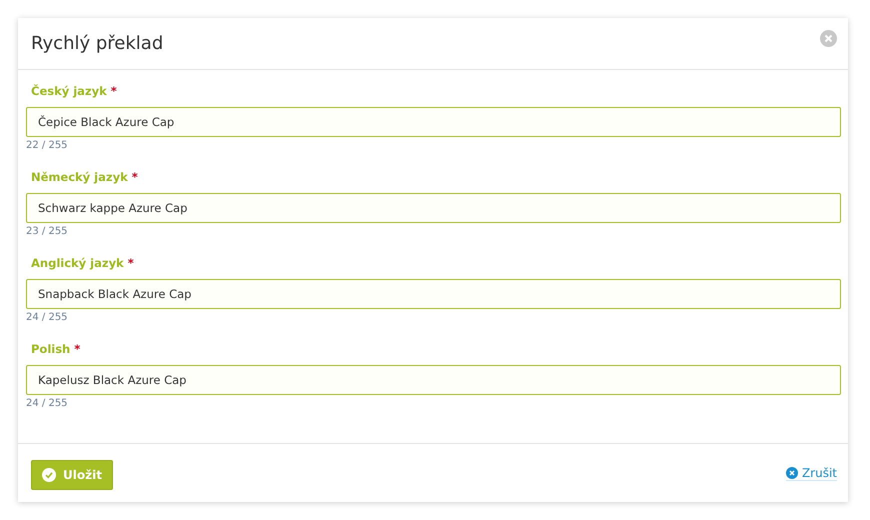 This screenshot has height=520, width=870. Describe the element at coordinates (49, 475) in the screenshot. I see `check-icon` at that location.